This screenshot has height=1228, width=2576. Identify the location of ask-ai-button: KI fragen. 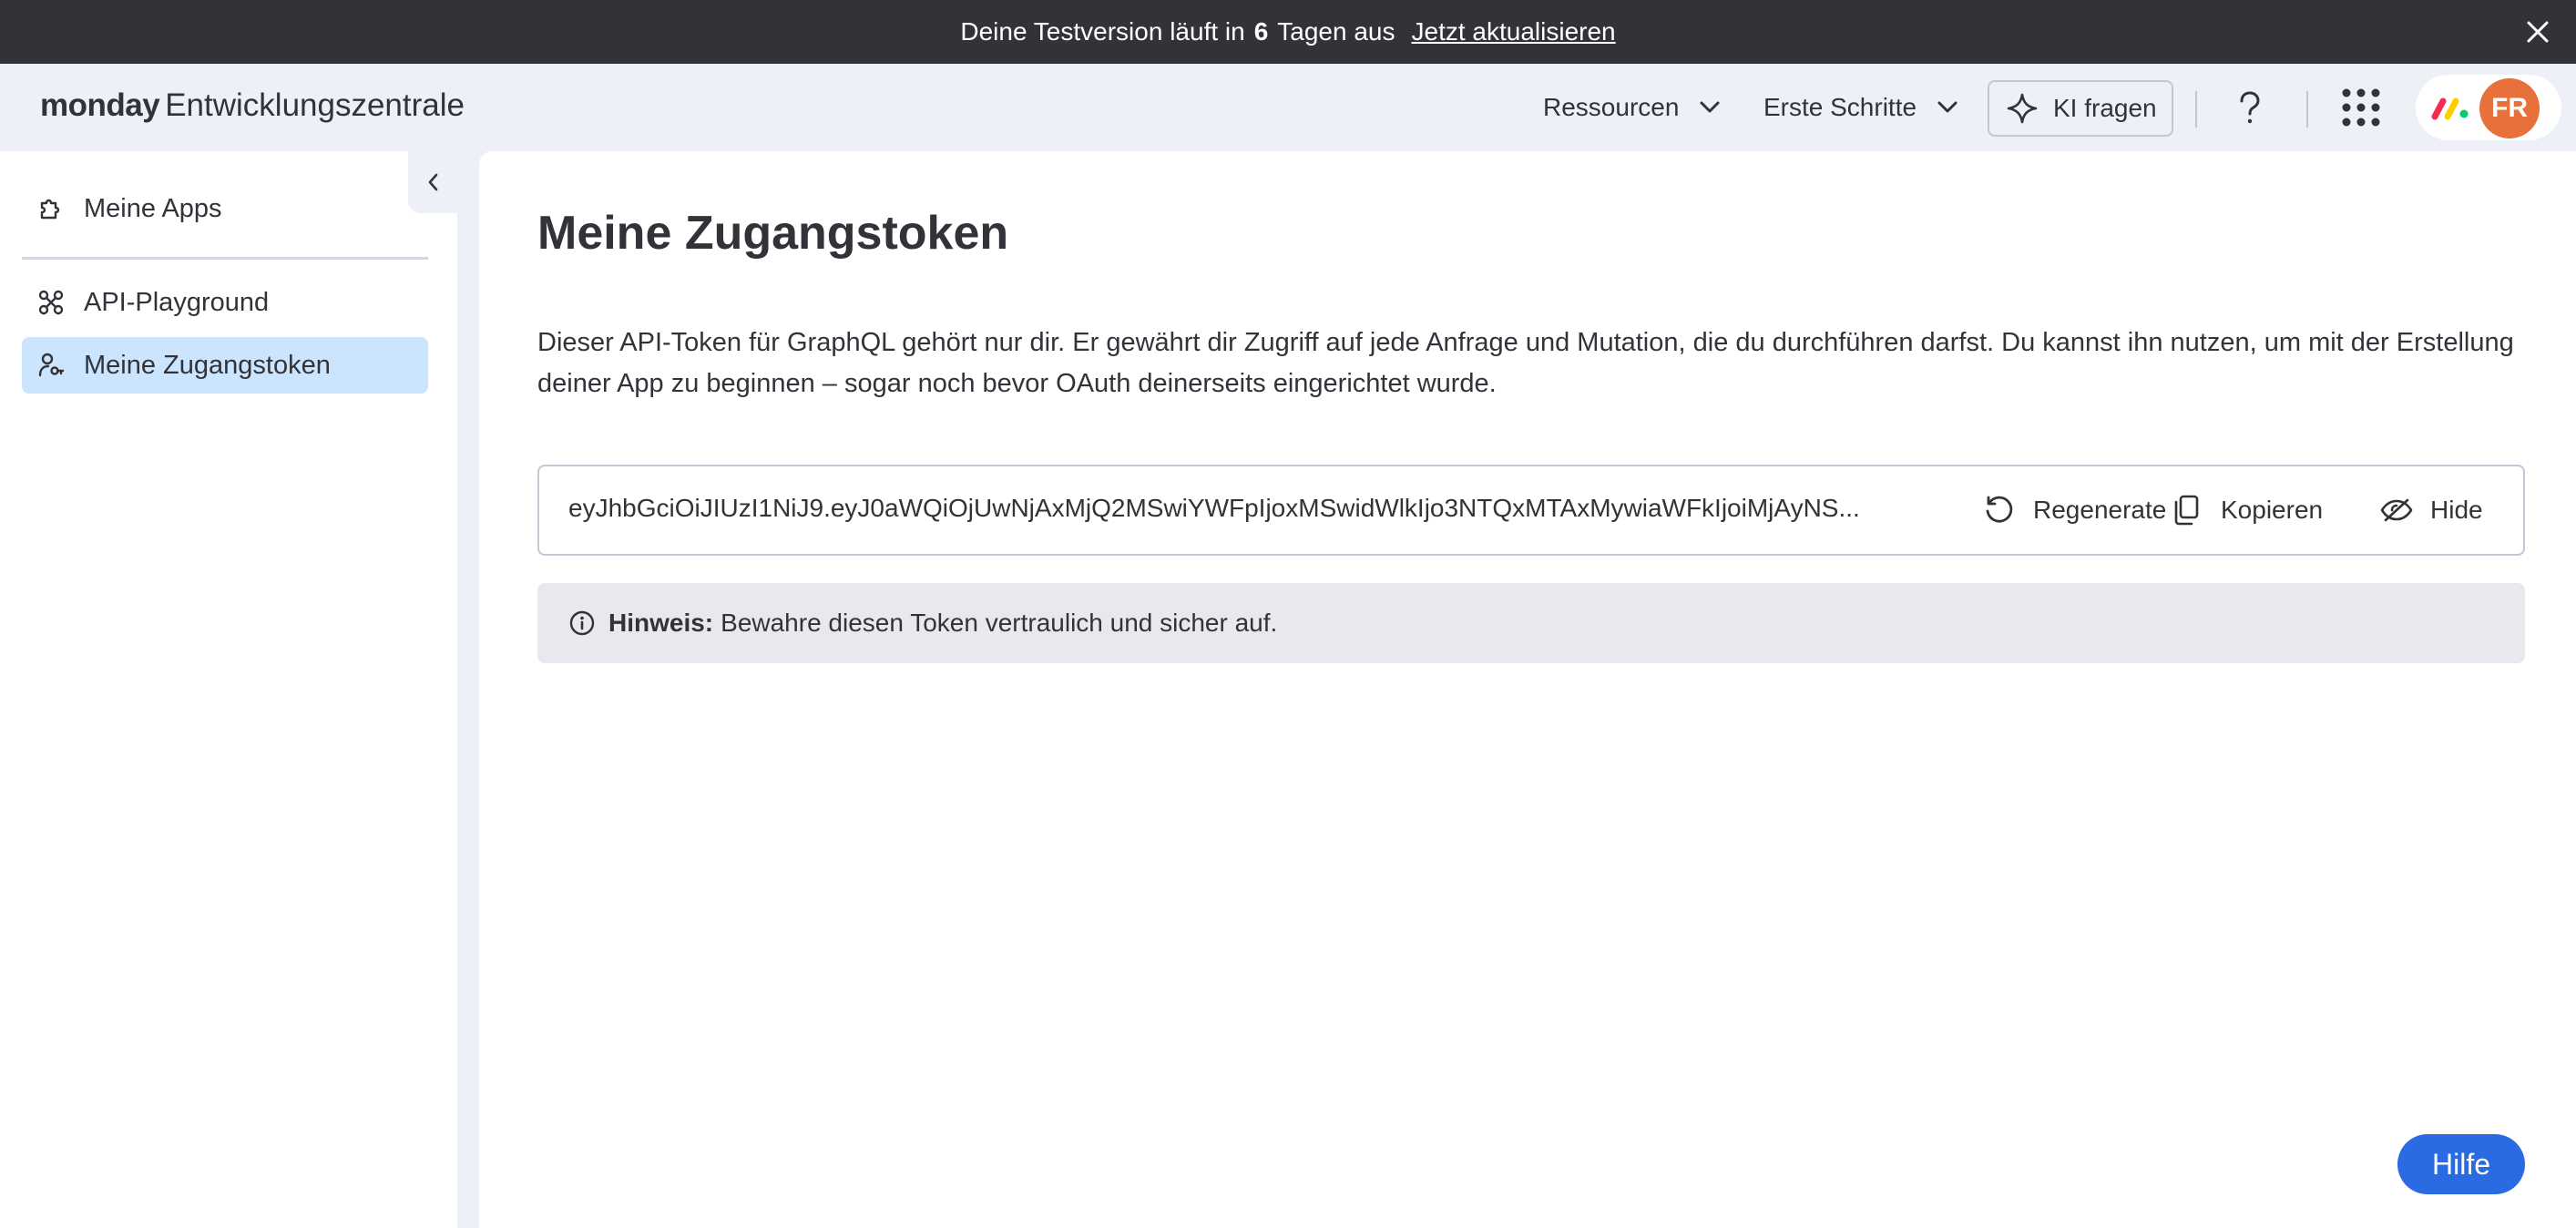
(2080, 108).